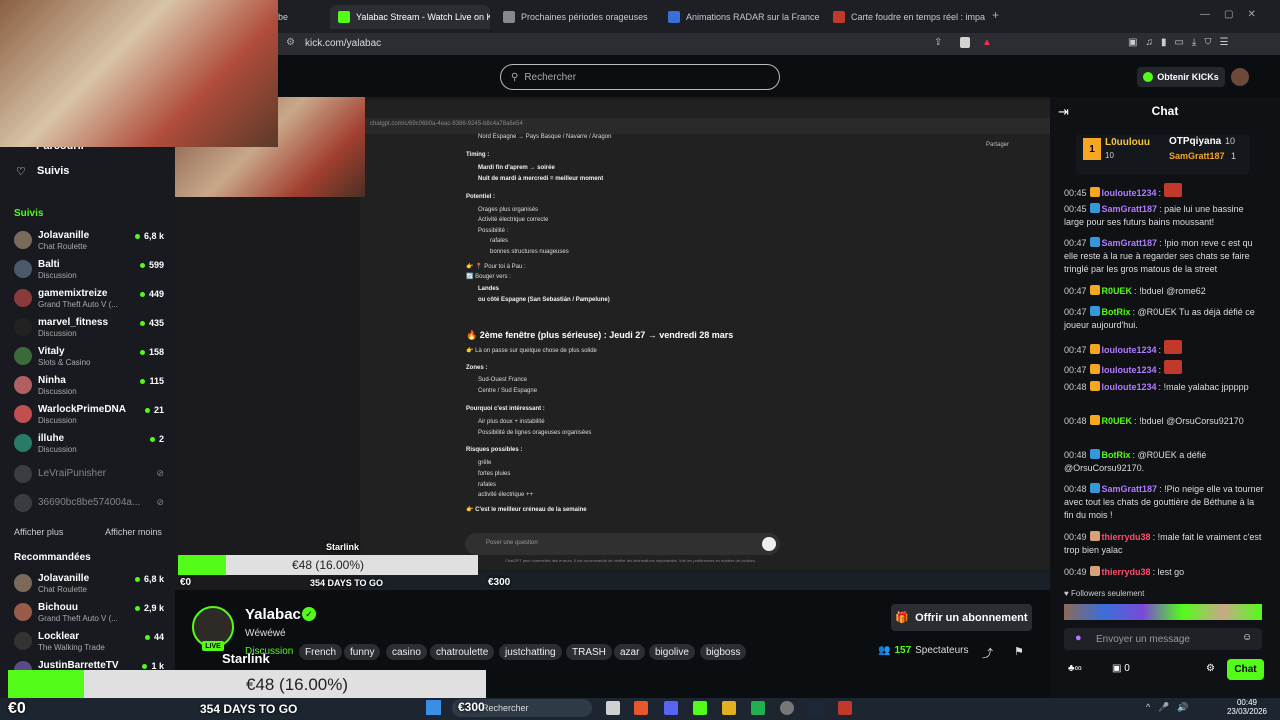 The width and height of the screenshot is (1280, 720). I want to click on stream-tag: French, so click(321, 652).